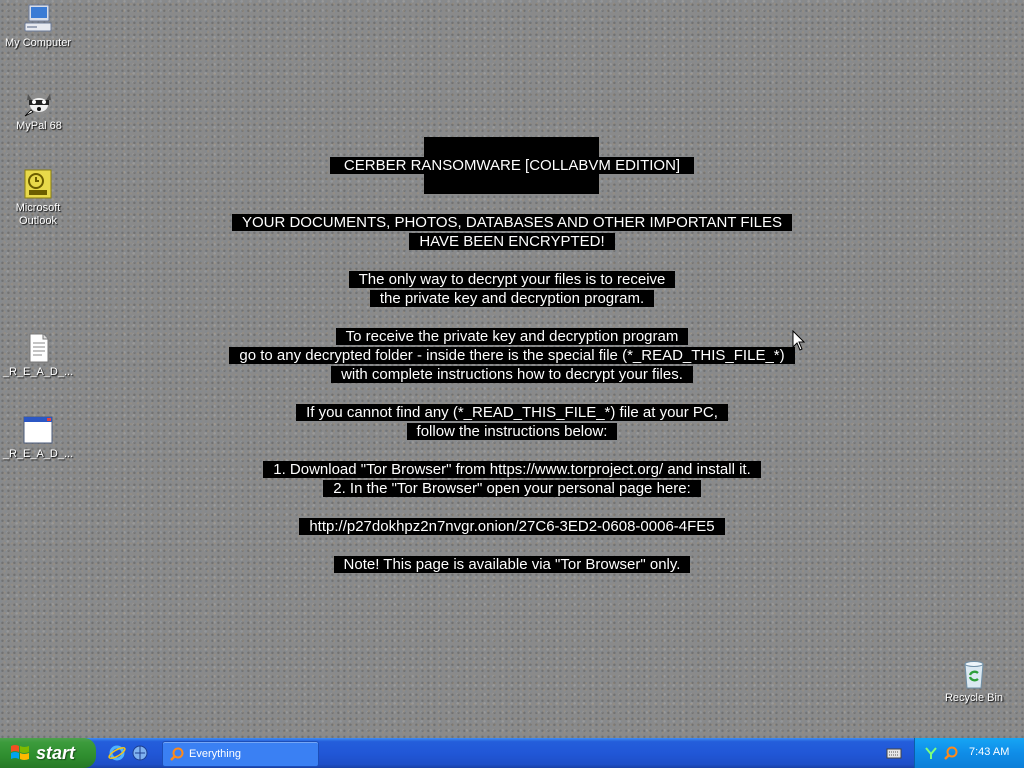 This screenshot has width=1024, height=768. I want to click on note-title-text: CERBER RANSOMWARE [COLLABVM EDITION], so click(512, 165).